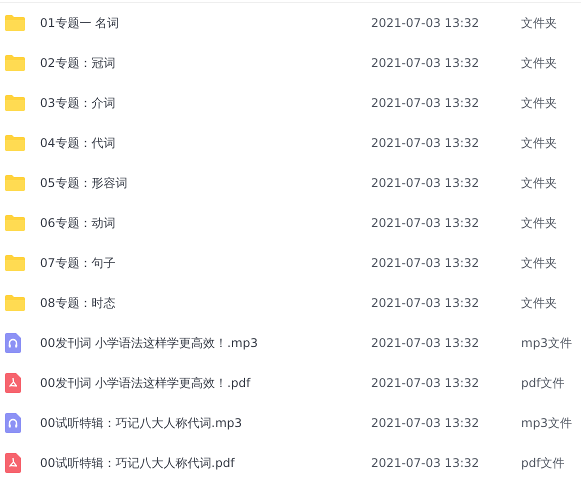 The height and width of the screenshot is (486, 581). Describe the element at coordinates (78, 303) in the screenshot. I see `file-name: 08专题：时态` at that location.